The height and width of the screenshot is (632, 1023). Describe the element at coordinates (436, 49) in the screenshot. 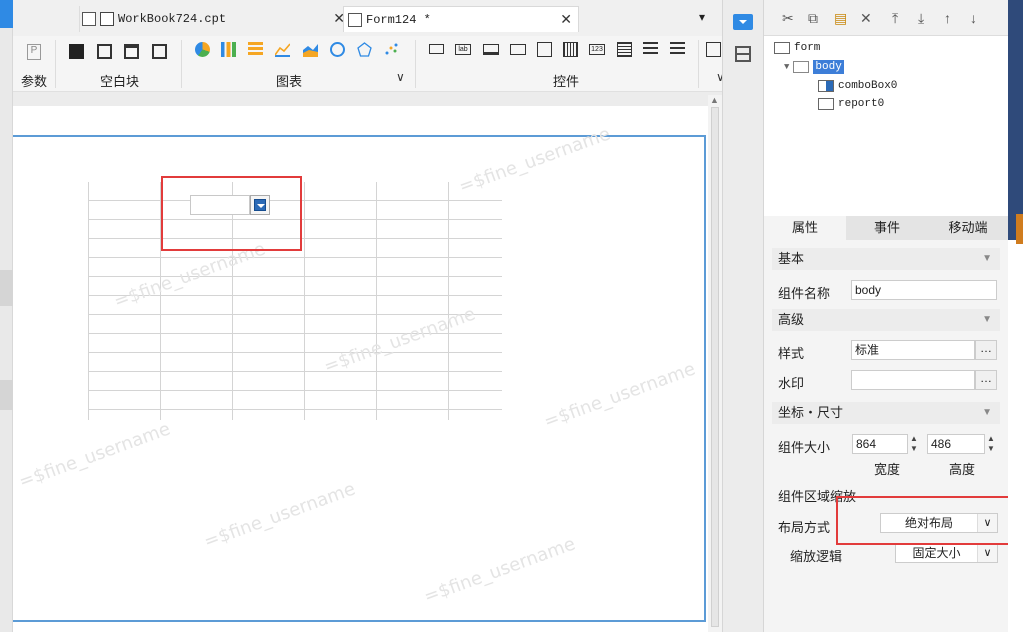

I see `button-widget-icon` at that location.